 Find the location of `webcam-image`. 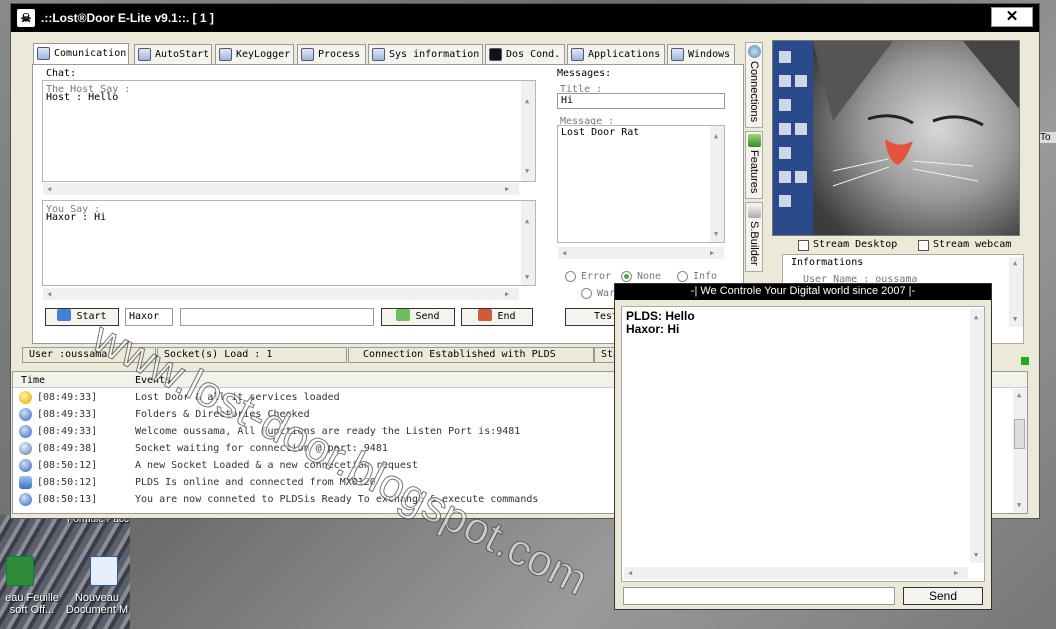

webcam-image is located at coordinates (896, 138).